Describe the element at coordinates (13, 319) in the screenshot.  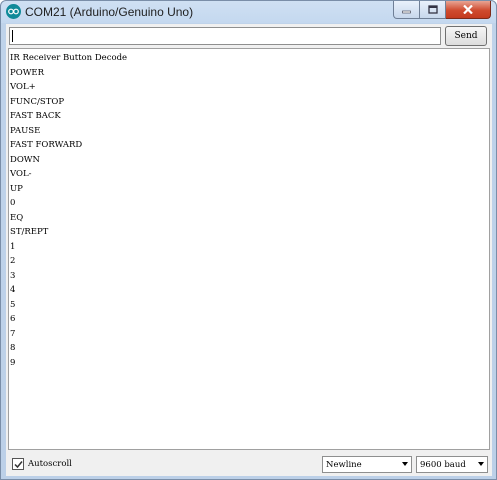
I see `output-line: 6` at that location.